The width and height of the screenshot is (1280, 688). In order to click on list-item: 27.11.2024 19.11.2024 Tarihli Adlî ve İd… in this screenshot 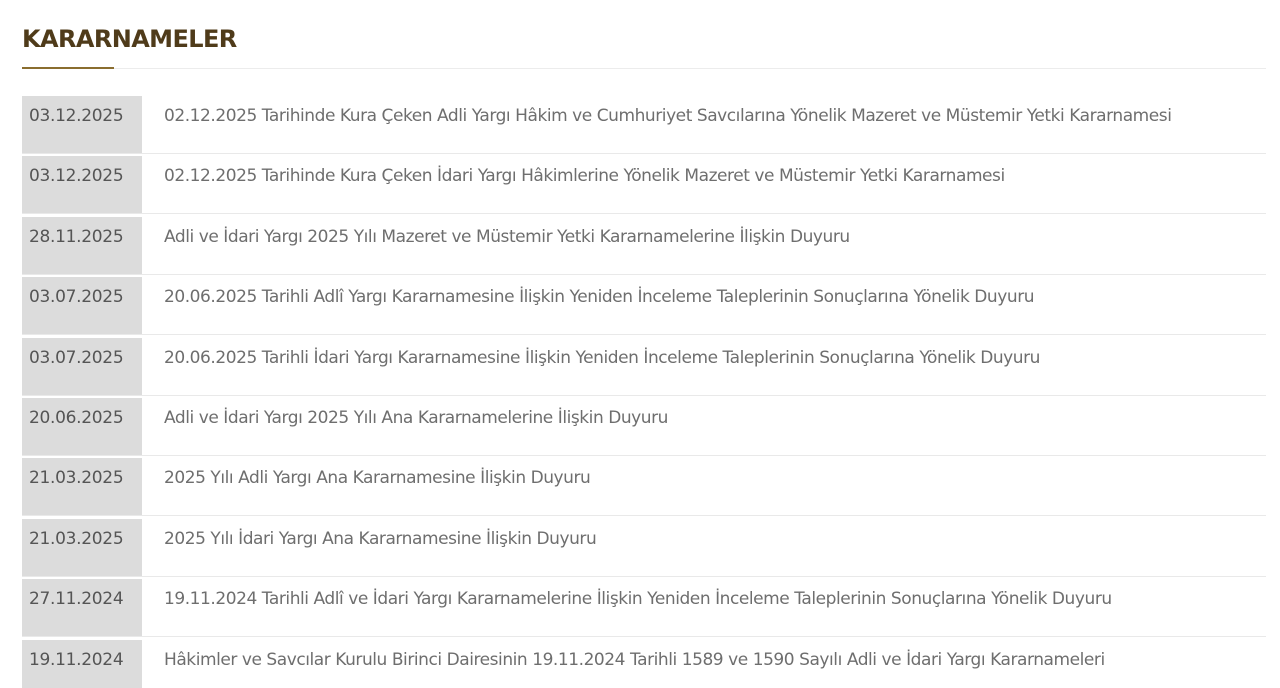, I will do `click(644, 608)`.